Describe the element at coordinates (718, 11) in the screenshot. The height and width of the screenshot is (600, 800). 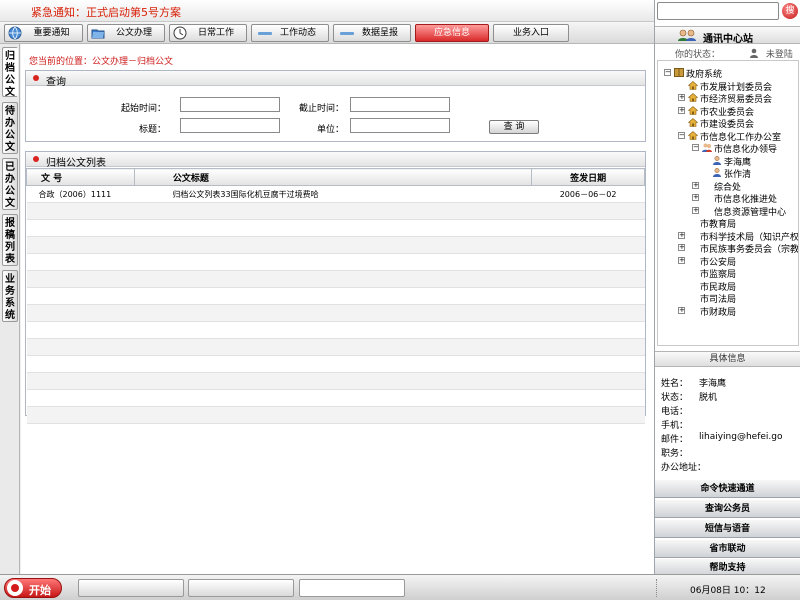
I see `sidebar-search-input` at that location.